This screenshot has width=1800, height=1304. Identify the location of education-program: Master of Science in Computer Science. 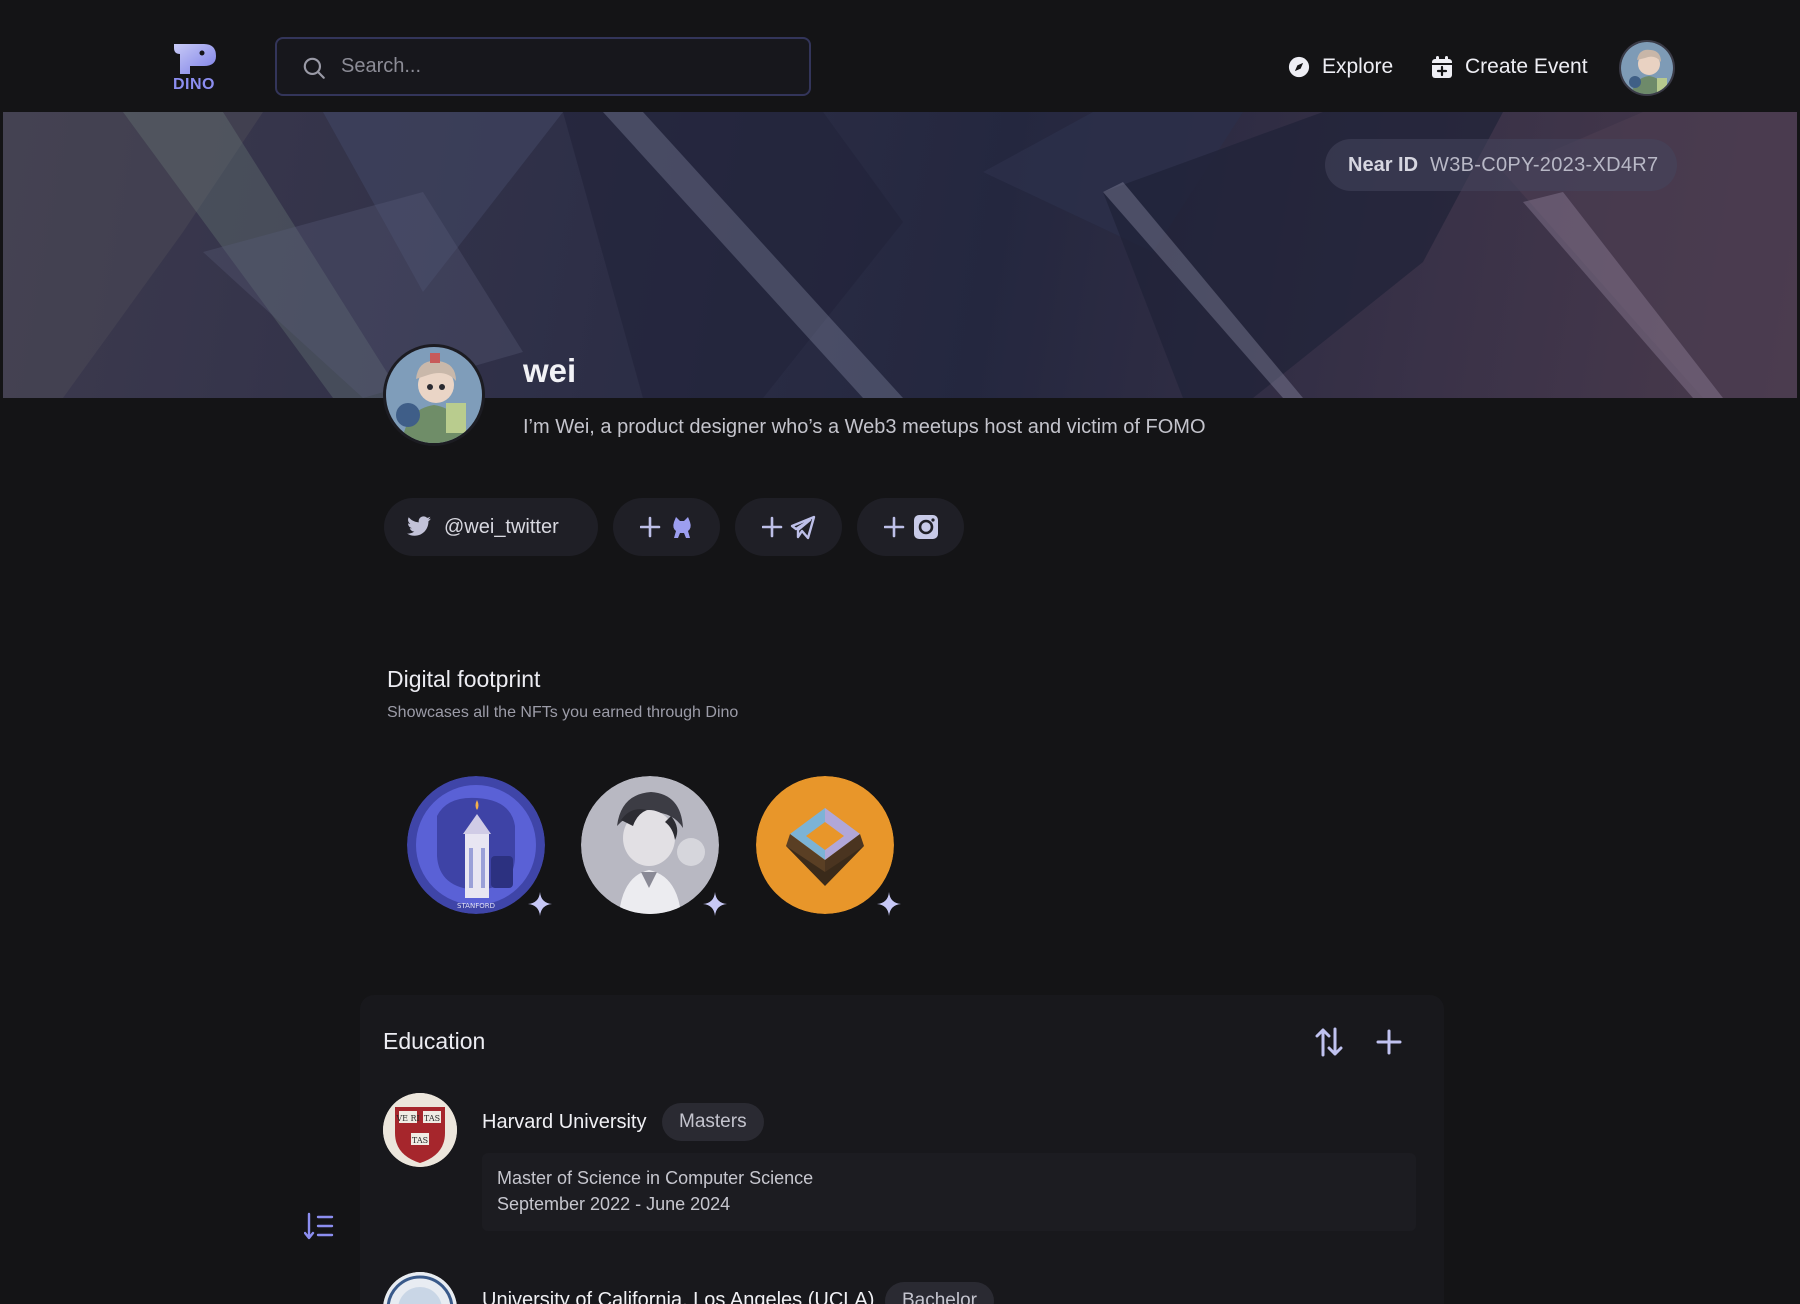
(655, 1178).